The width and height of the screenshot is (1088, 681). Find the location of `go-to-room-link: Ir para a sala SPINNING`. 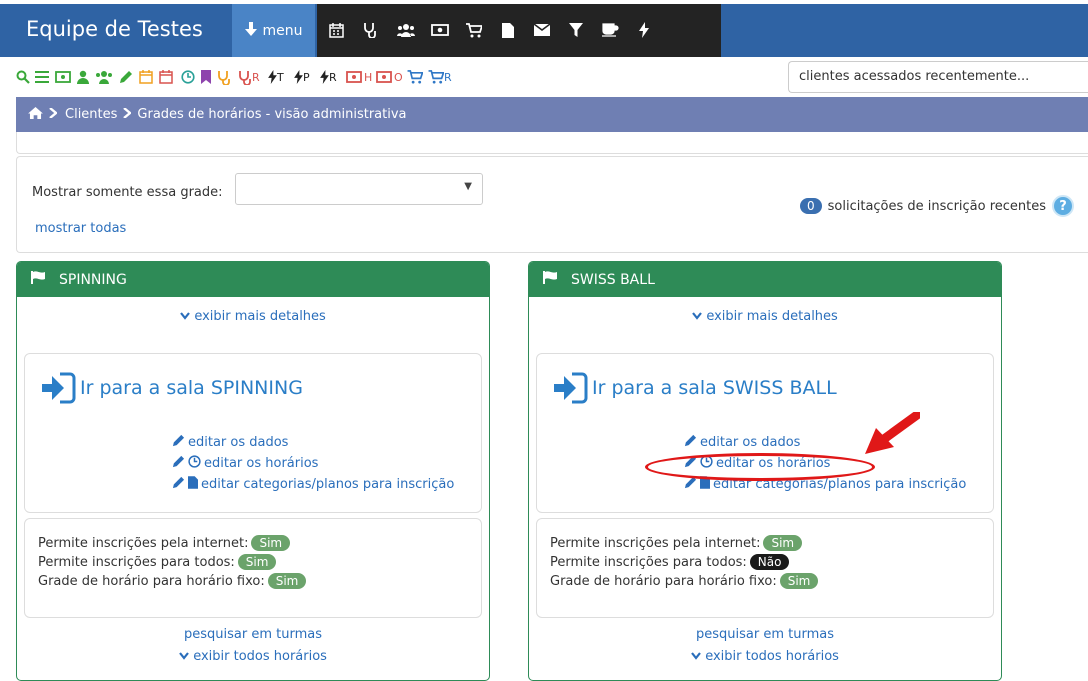

go-to-room-link: Ir para a sala SPINNING is located at coordinates (172, 388).